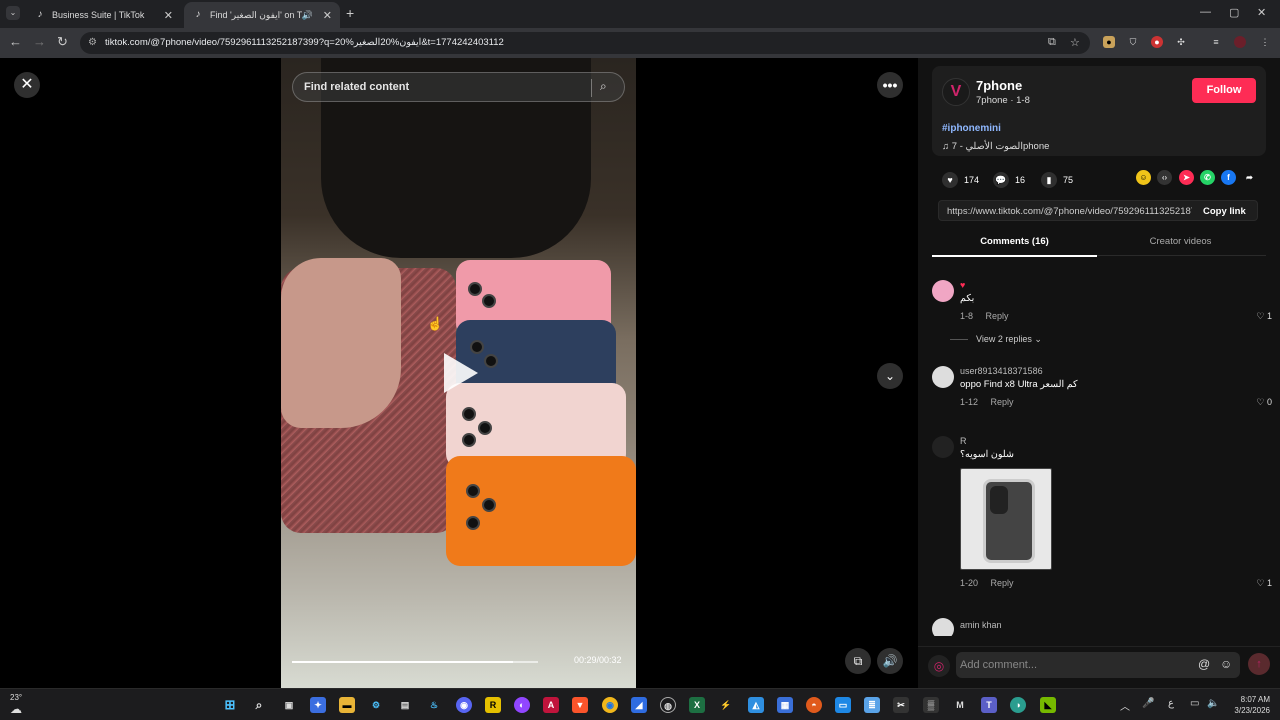 The image size is (1280, 720). What do you see at coordinates (963, 441) in the screenshot?
I see `comment-username: R` at bounding box center [963, 441].